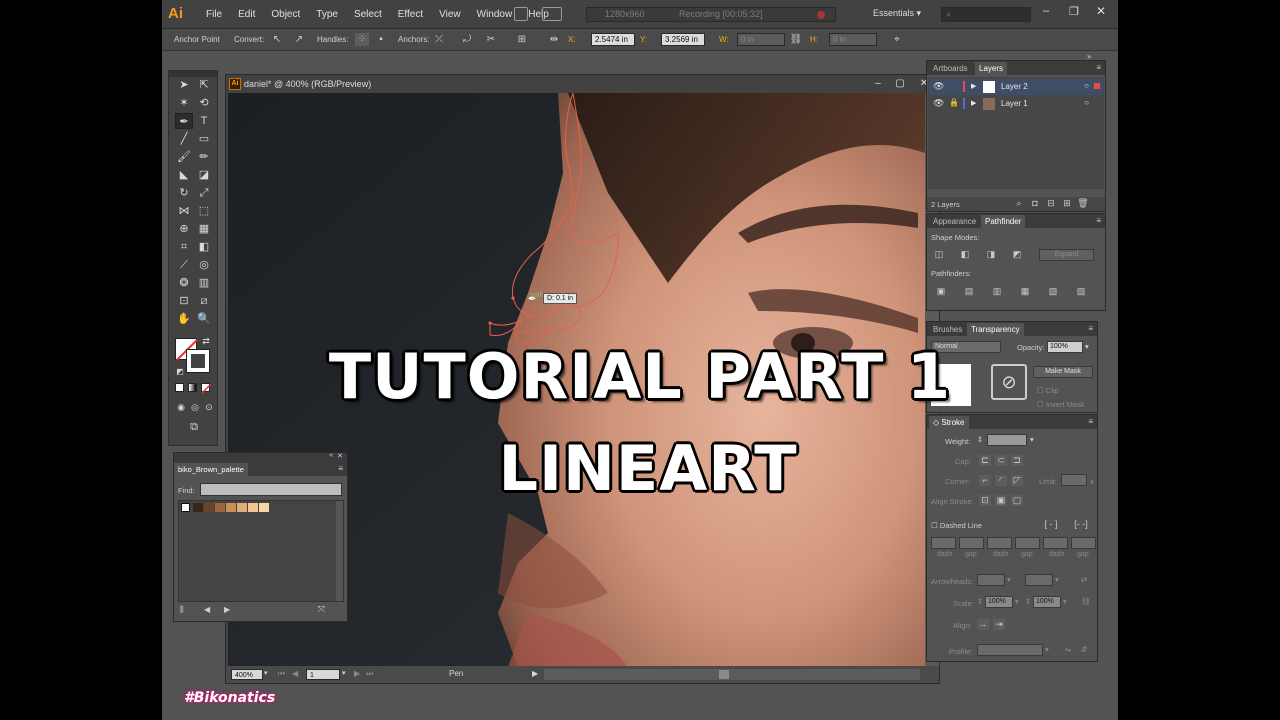 This screenshot has width=1280, height=720. What do you see at coordinates (796, 39) in the screenshot?
I see `constrain-proportions-icon: ⛓` at bounding box center [796, 39].